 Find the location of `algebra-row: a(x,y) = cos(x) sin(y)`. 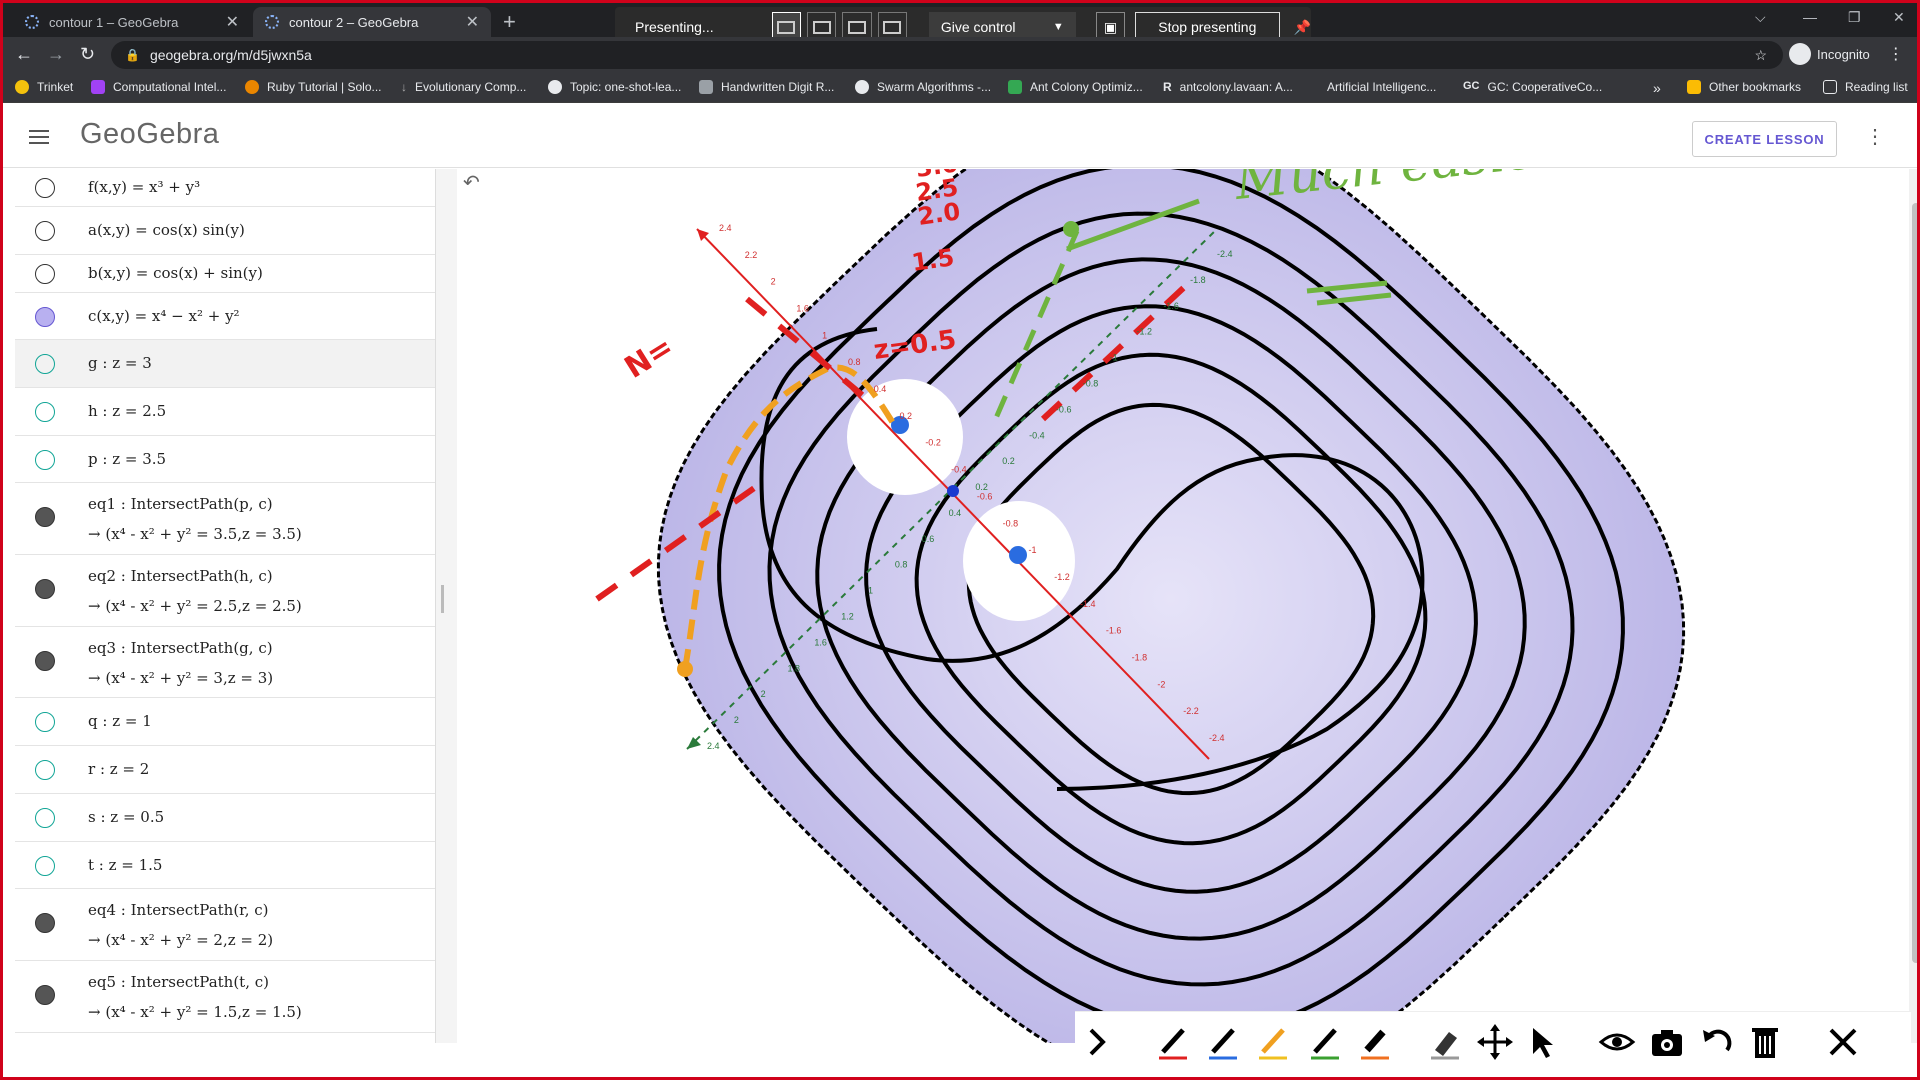

algebra-row: a(x,y) = cos(x) sin(y) is located at coordinates (225, 231).